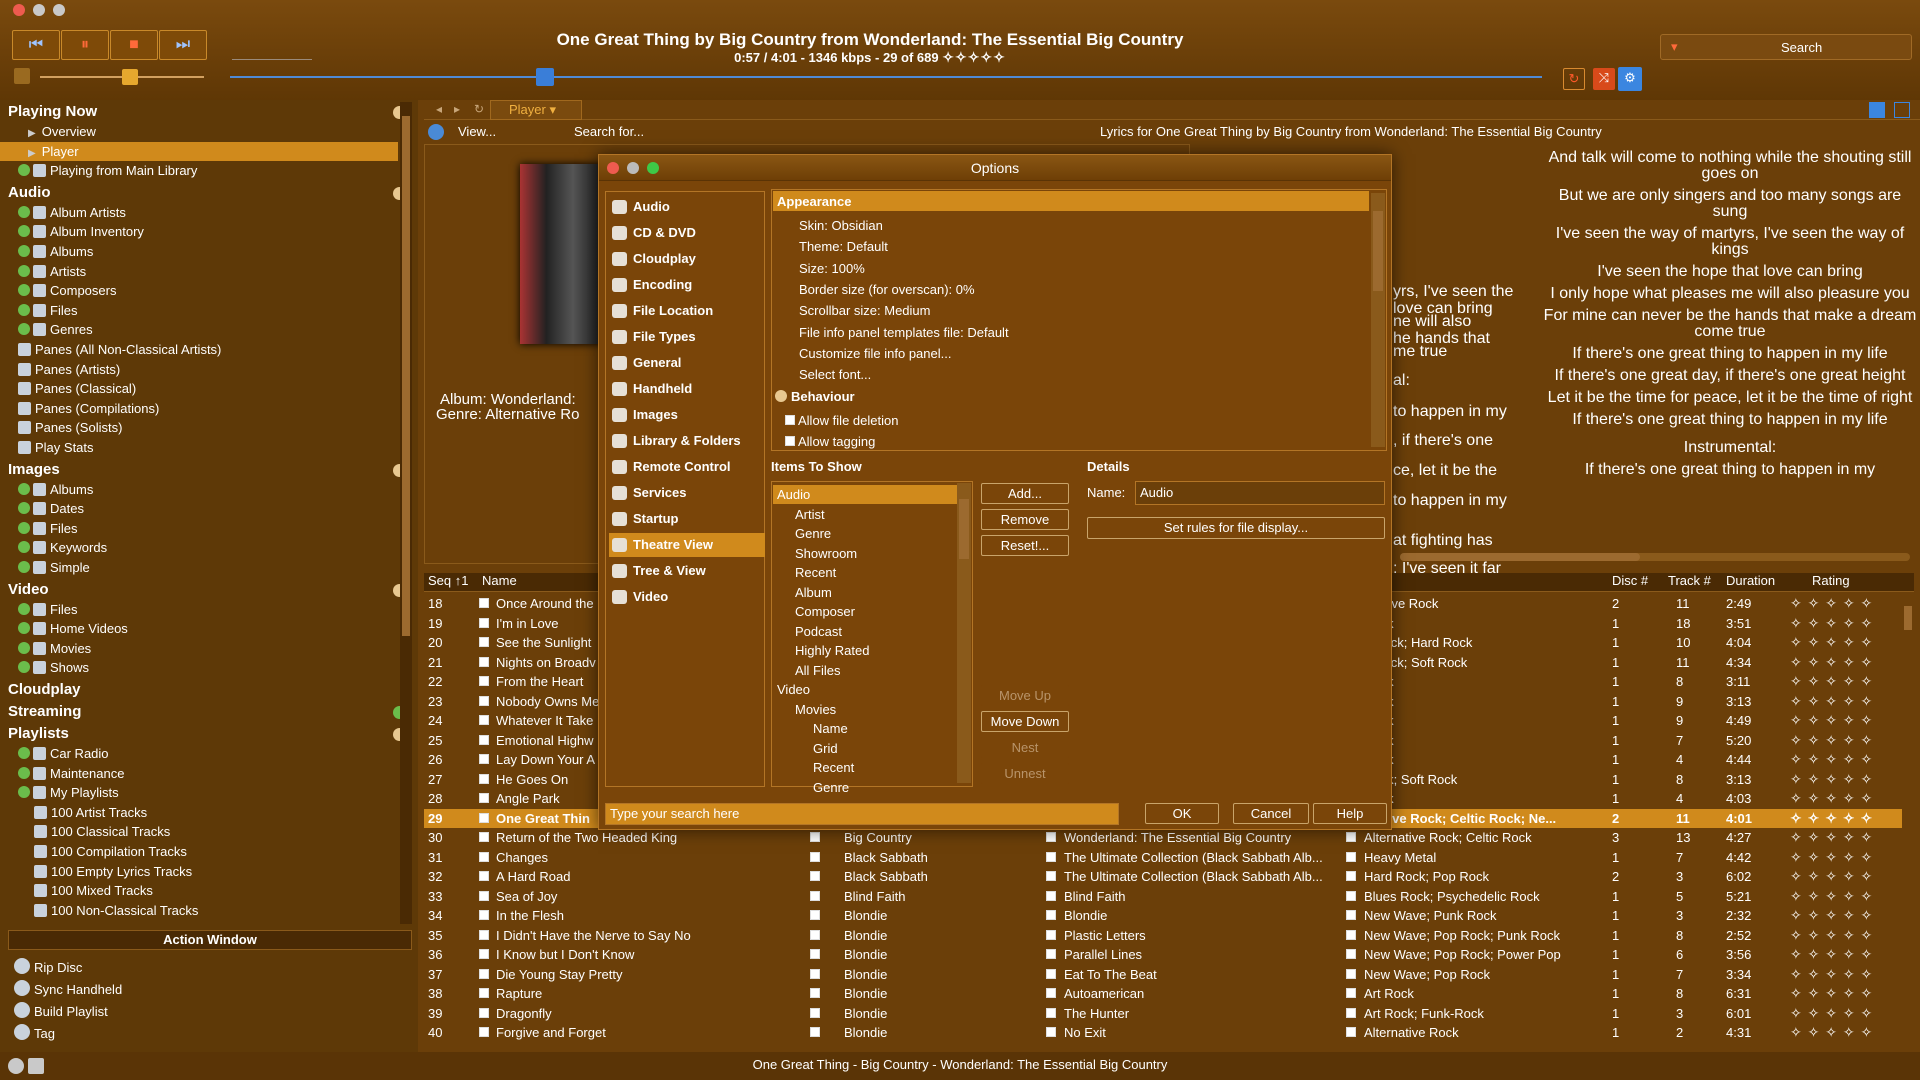 Image resolution: width=1920 pixels, height=1080 pixels. Describe the element at coordinates (865, 553) in the screenshot. I see `items-list-entry: Showroom` at that location.